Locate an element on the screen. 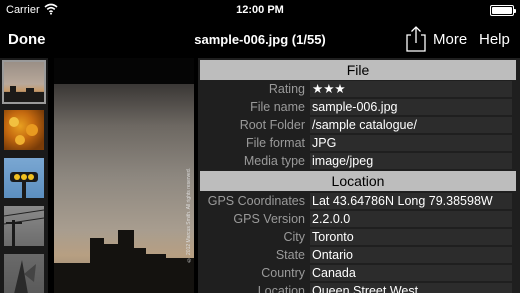 The width and height of the screenshot is (520, 293). battery-fill is located at coordinates (502, 10).